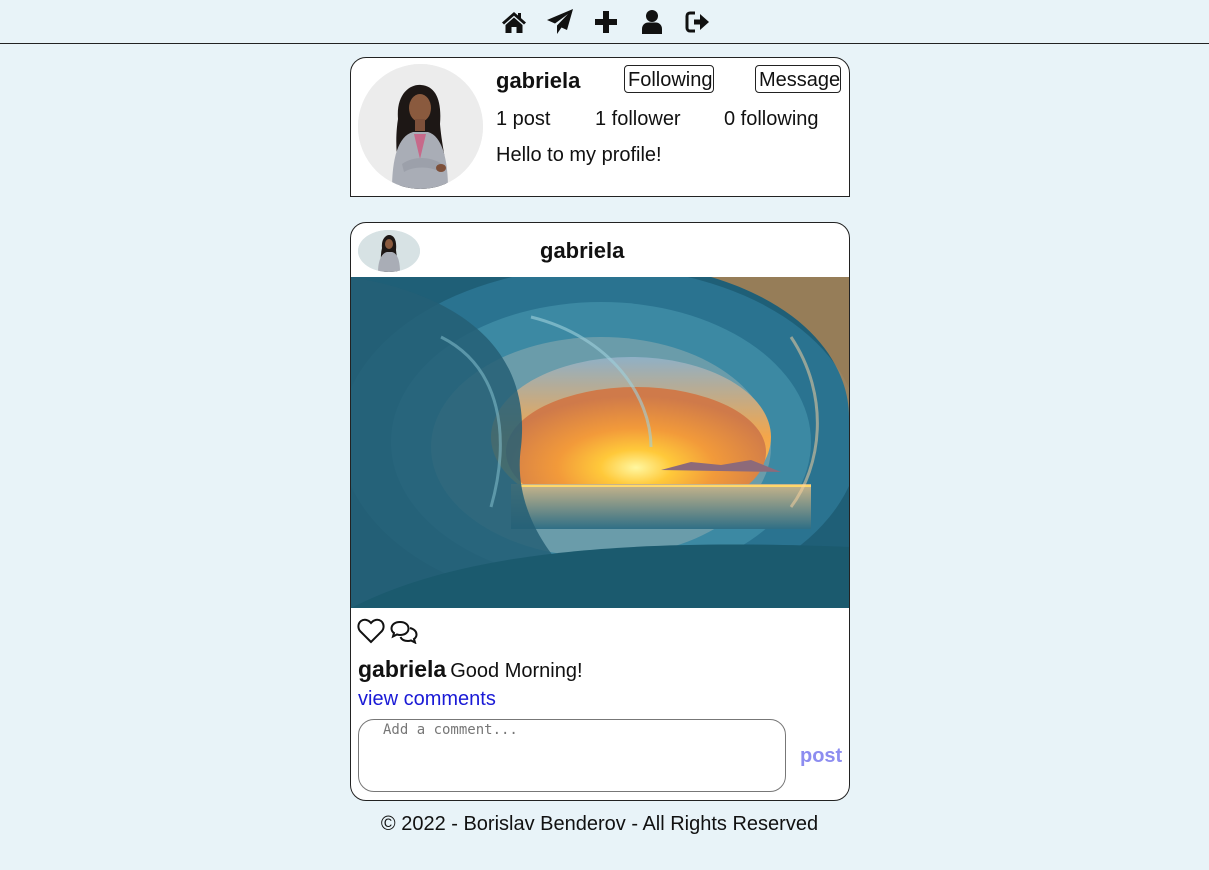  I want to click on top-navigation, so click(604, 22).